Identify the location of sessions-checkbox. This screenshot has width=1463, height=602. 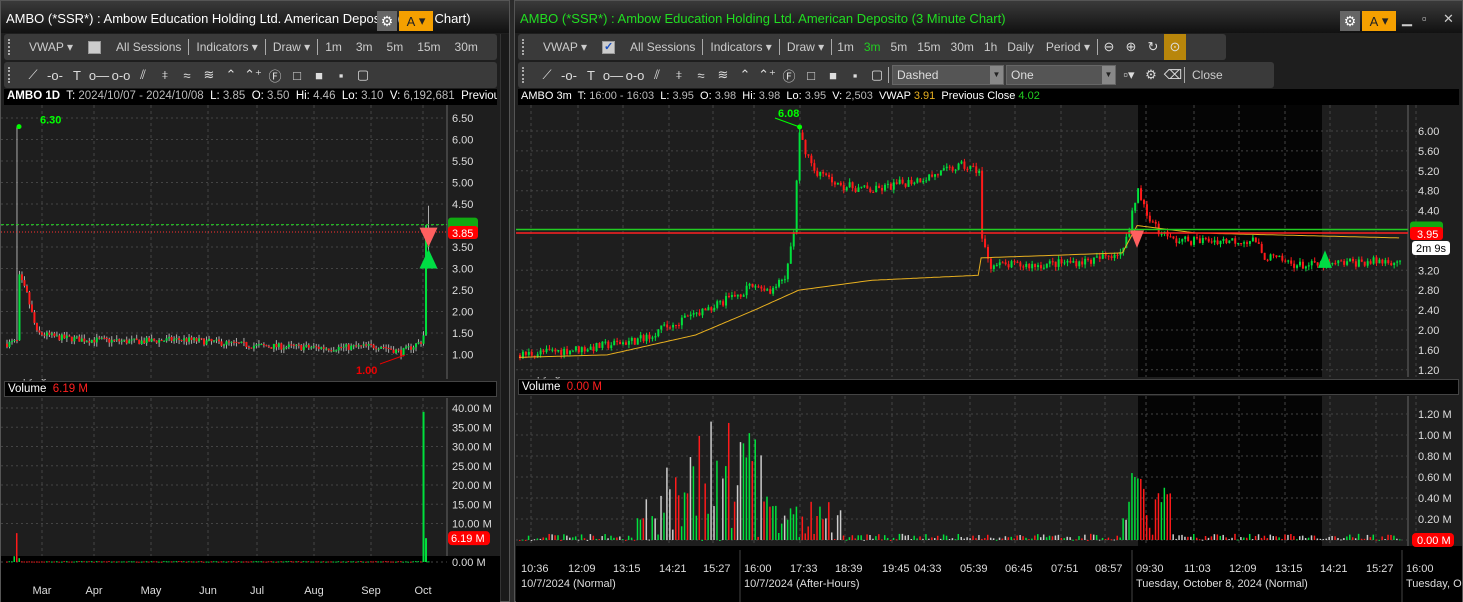
(95, 47).